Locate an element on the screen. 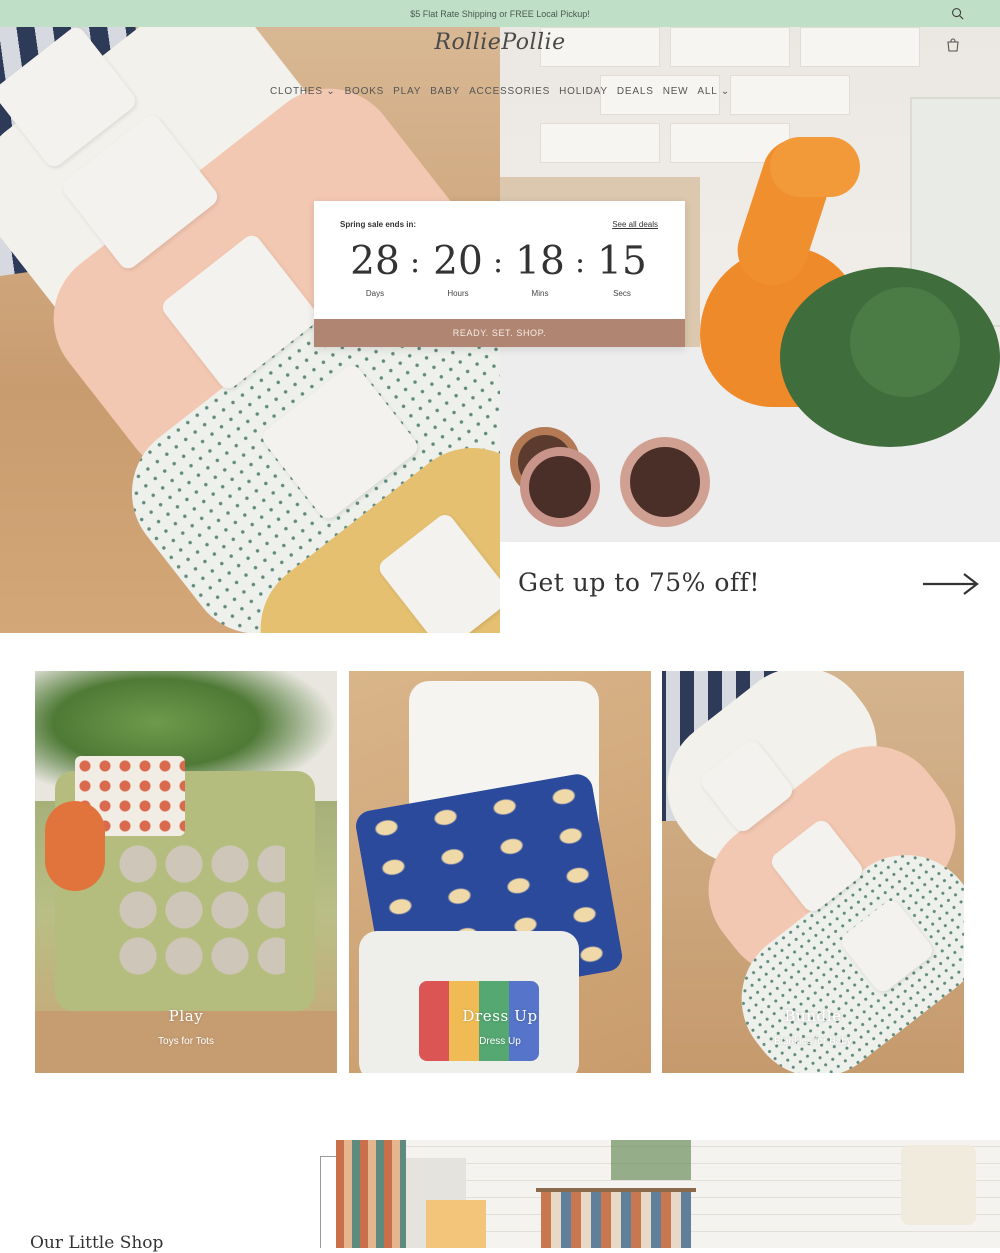 The image size is (1000, 1253). decorative-frame is located at coordinates (328, 1202).